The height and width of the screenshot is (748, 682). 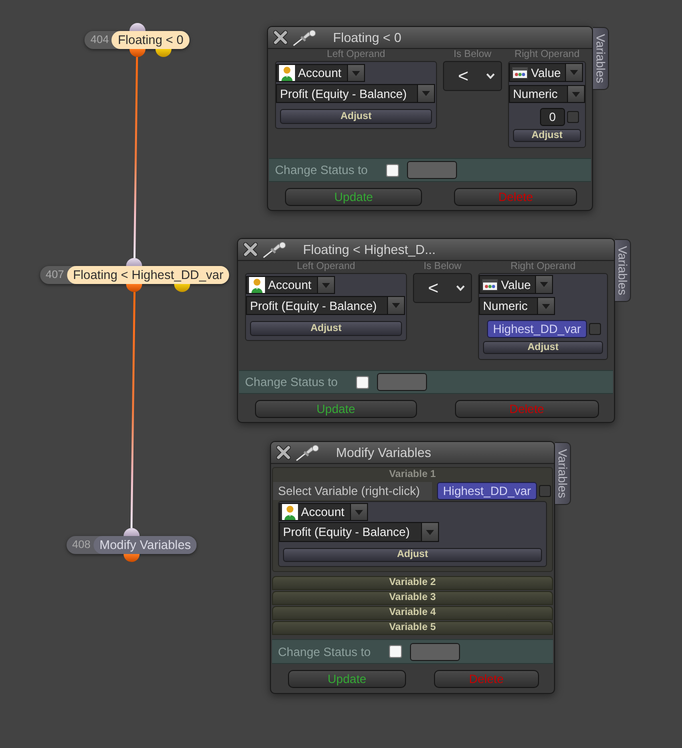 I want to click on node-number: 408, so click(x=81, y=545).